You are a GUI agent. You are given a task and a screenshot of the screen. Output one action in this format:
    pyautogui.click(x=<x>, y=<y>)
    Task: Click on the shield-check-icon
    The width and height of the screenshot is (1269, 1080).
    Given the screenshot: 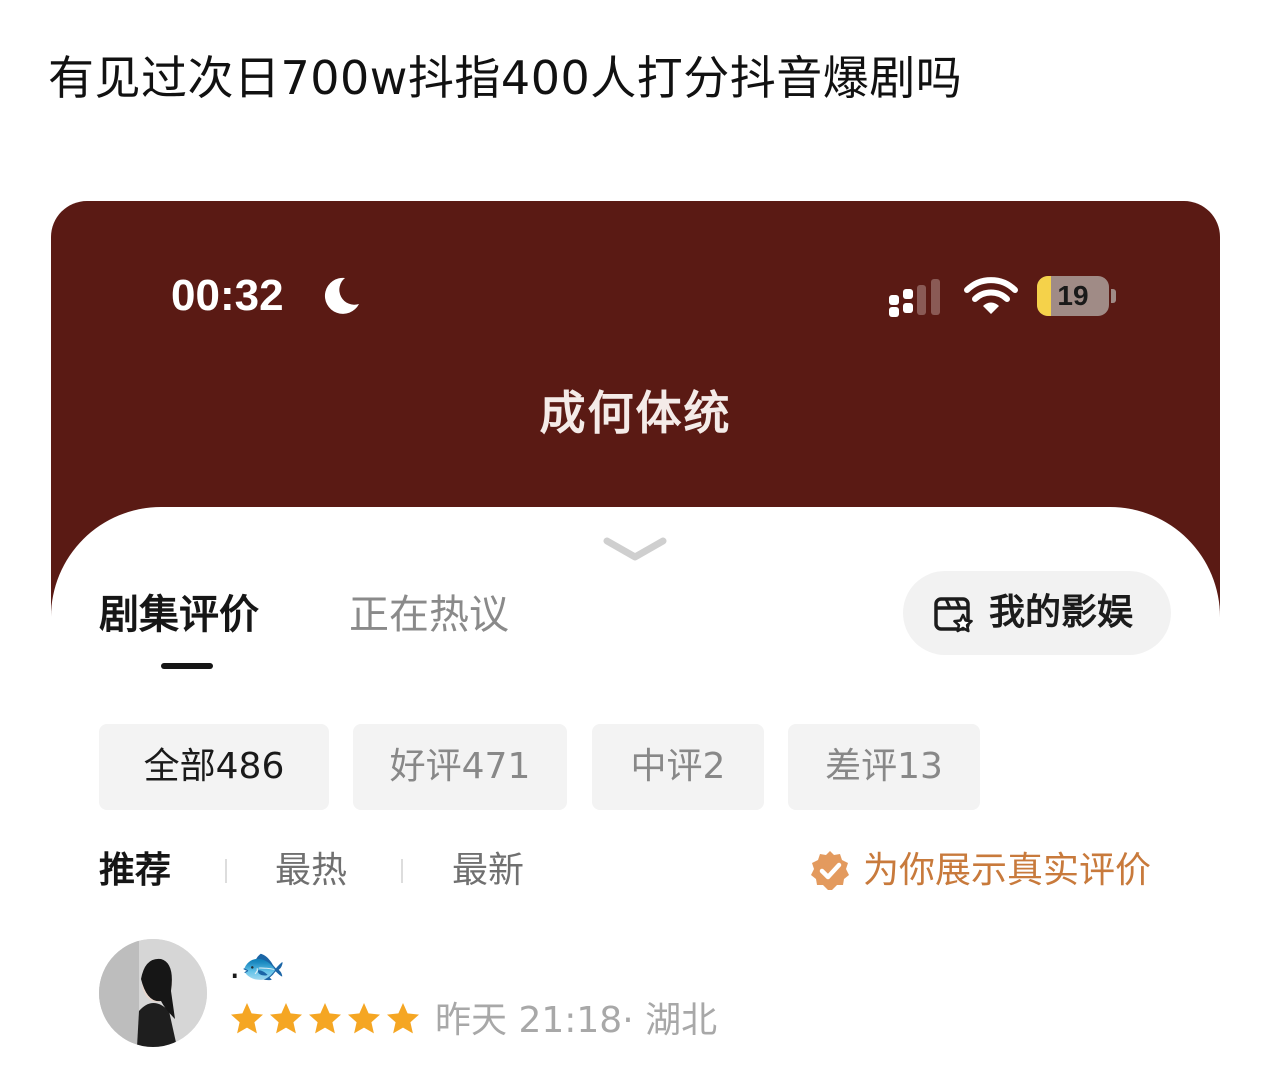 What is the action you would take?
    pyautogui.click(x=830, y=870)
    